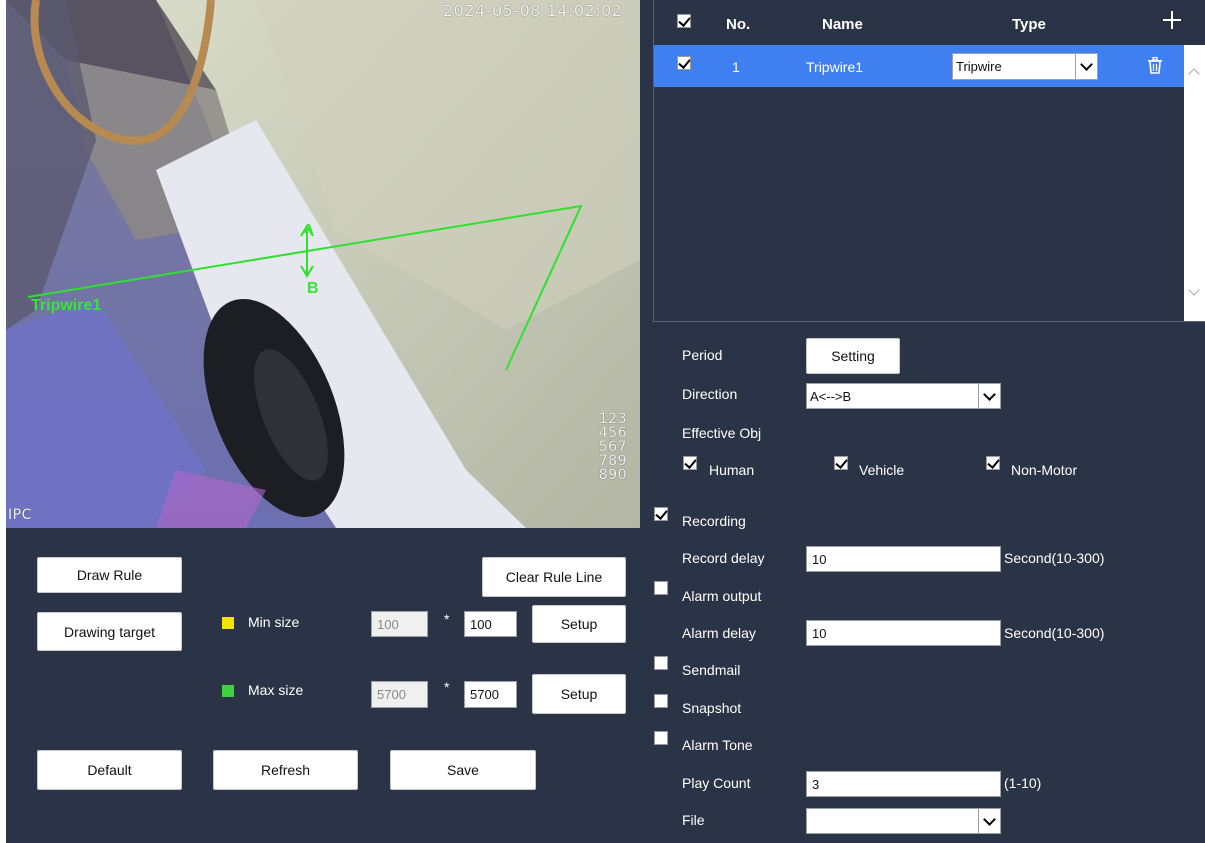 This screenshot has width=1205, height=843. Describe the element at coordinates (723, 558) in the screenshot. I see `record-delay-label: Record delay` at that location.